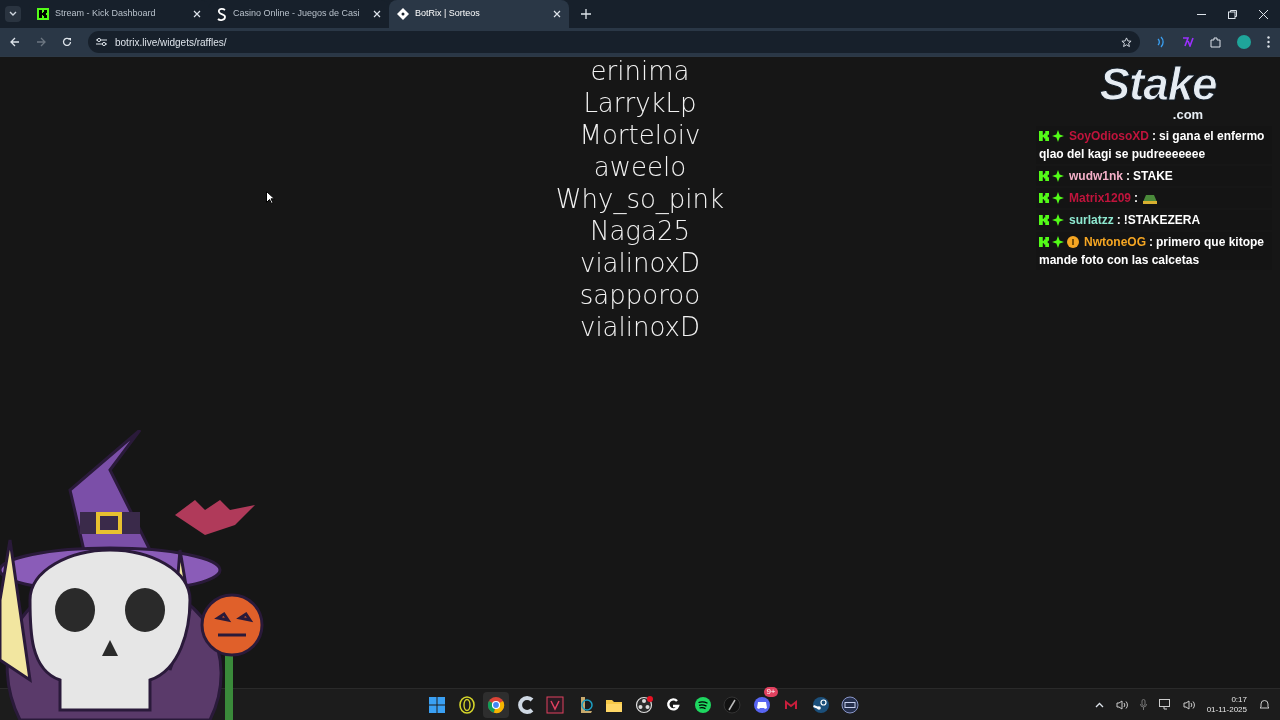 Image resolution: width=1280 pixels, height=720 pixels. I want to click on chat-text: si gana el enfermo, so click(1212, 136).